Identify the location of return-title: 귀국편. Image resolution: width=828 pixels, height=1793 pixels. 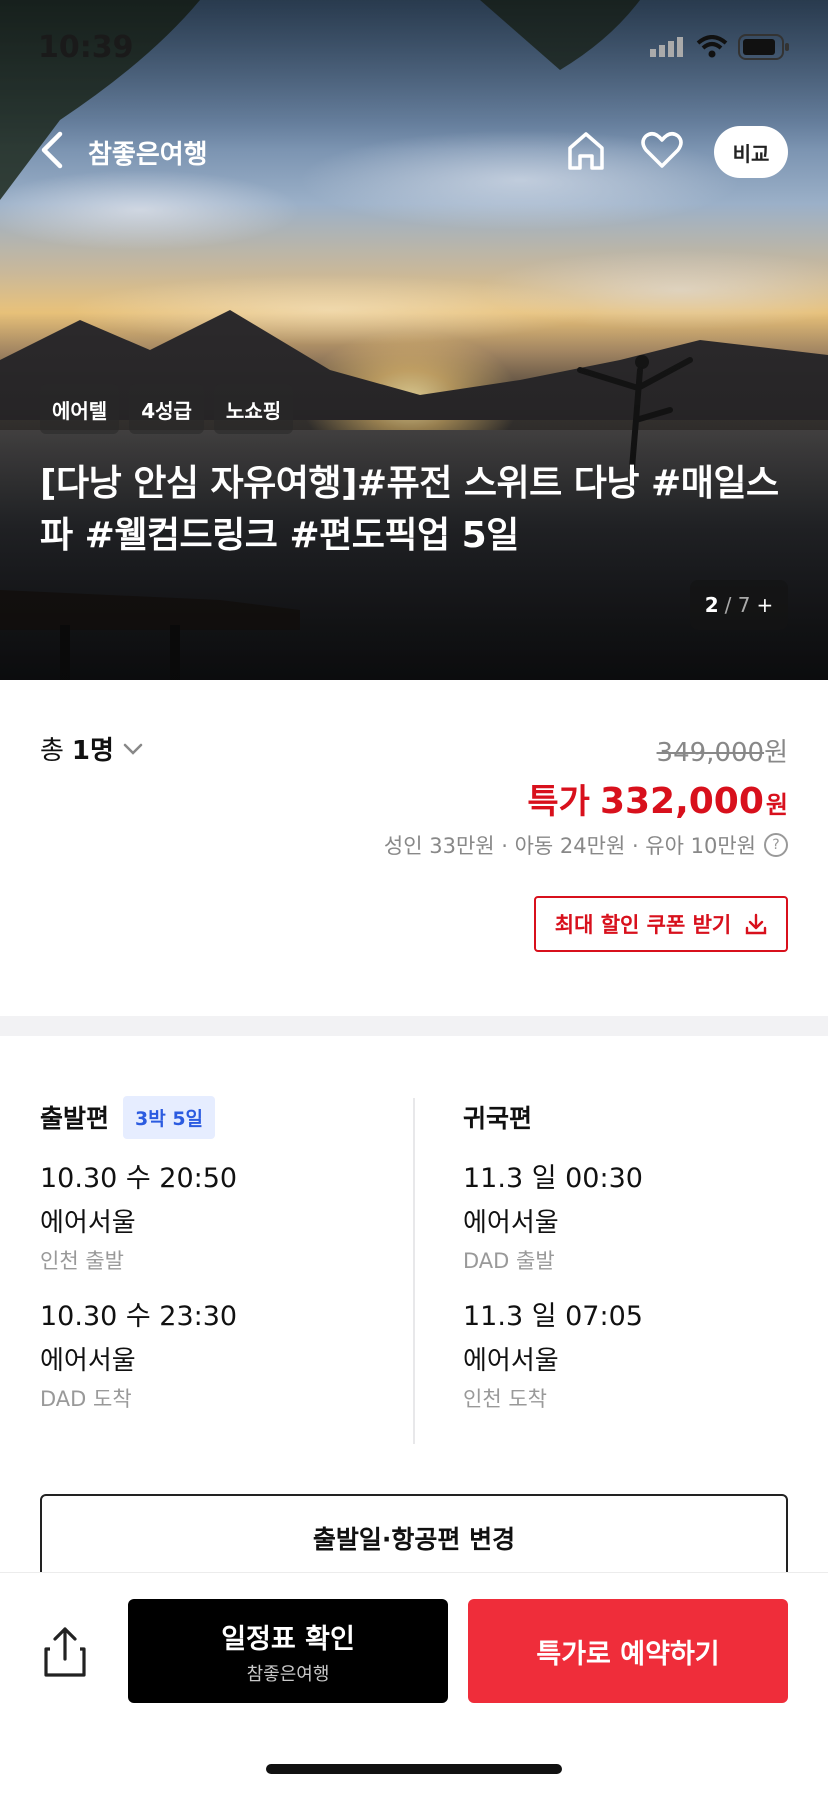
(498, 1118).